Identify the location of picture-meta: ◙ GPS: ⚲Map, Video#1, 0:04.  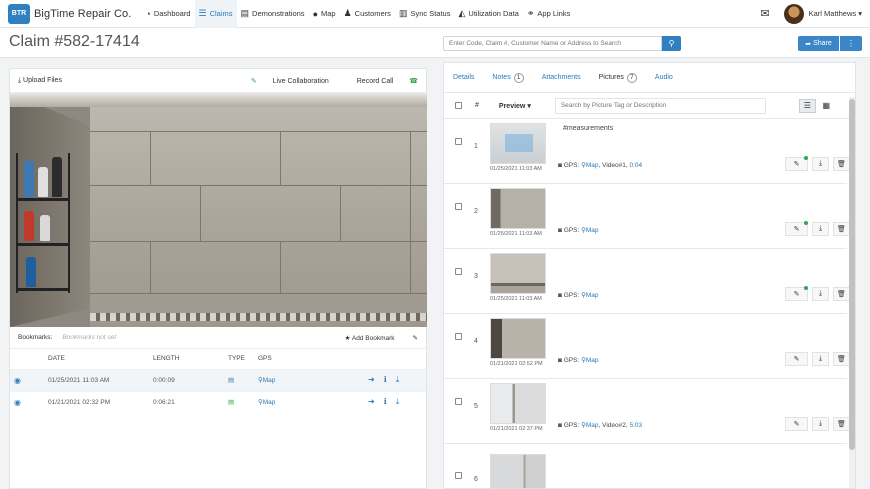
(600, 165).